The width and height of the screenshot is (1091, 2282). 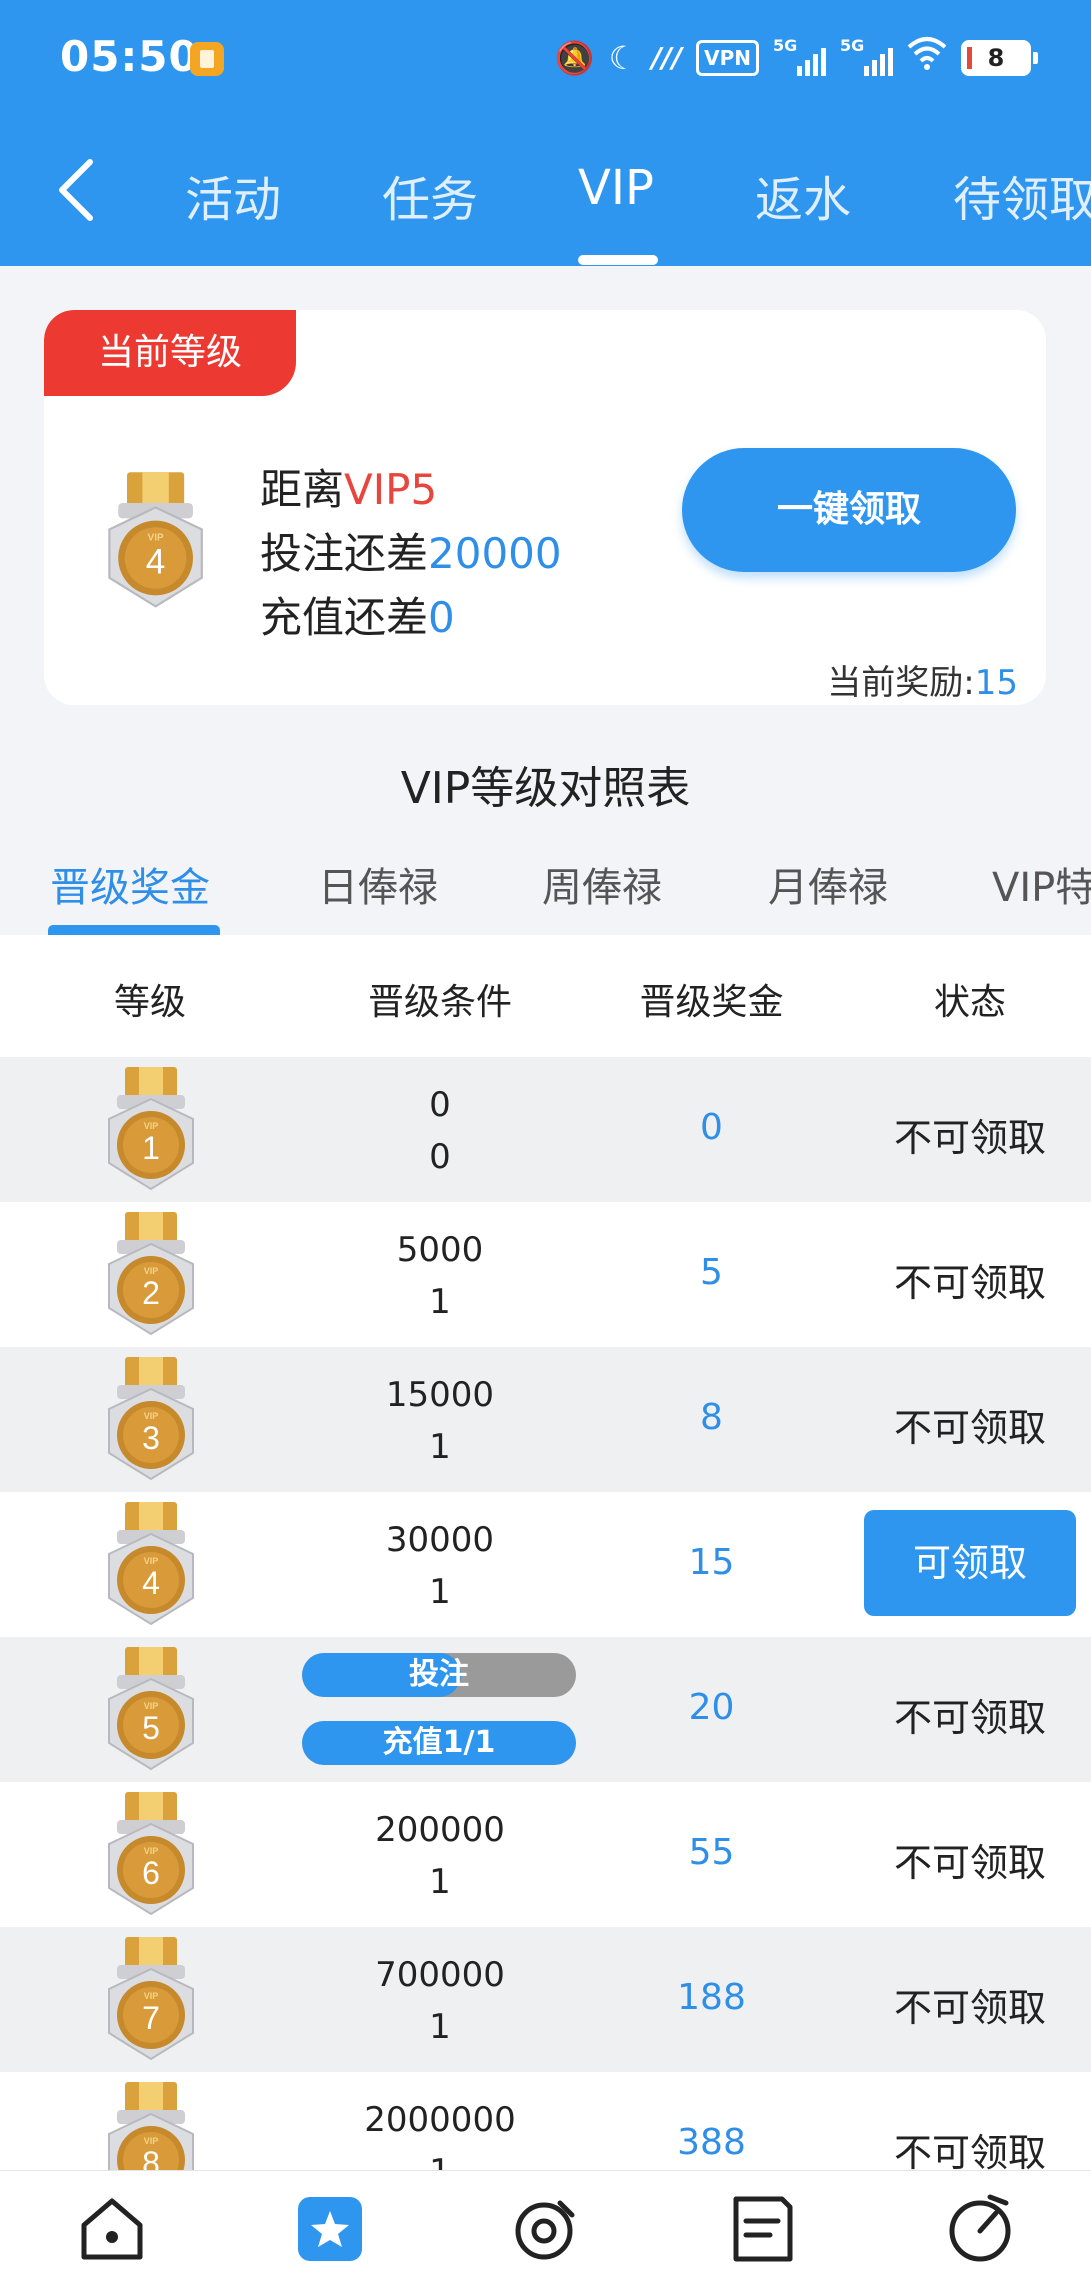 I want to click on vip-star-icon, so click(x=330, y=2229).